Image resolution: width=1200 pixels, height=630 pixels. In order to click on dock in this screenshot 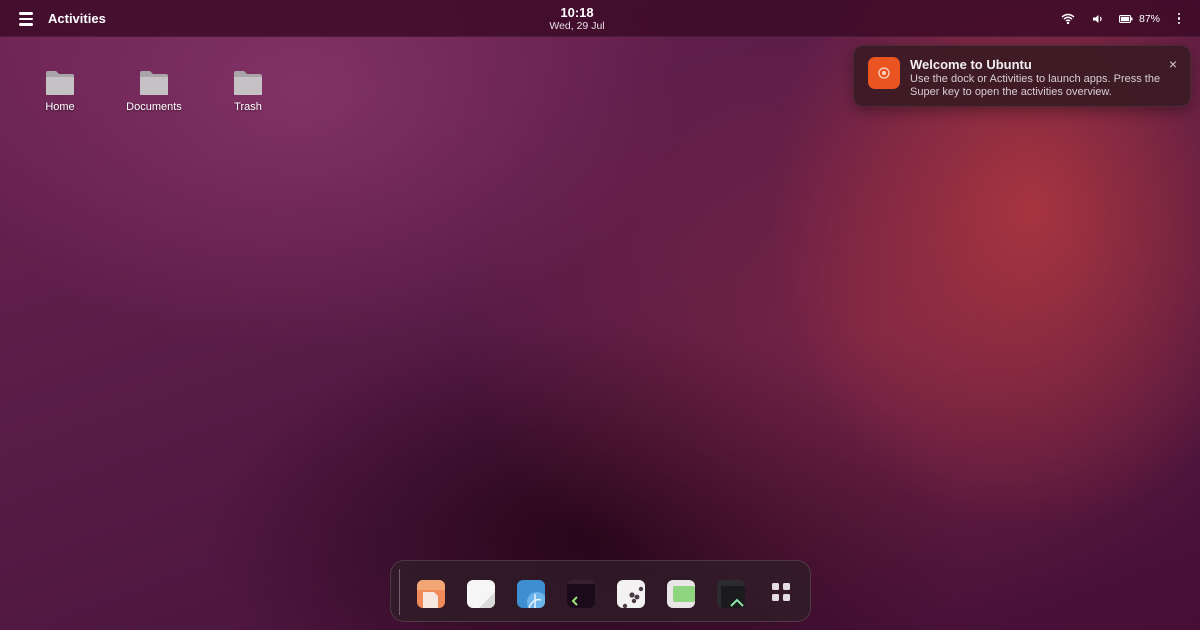, I will do `click(600, 591)`.